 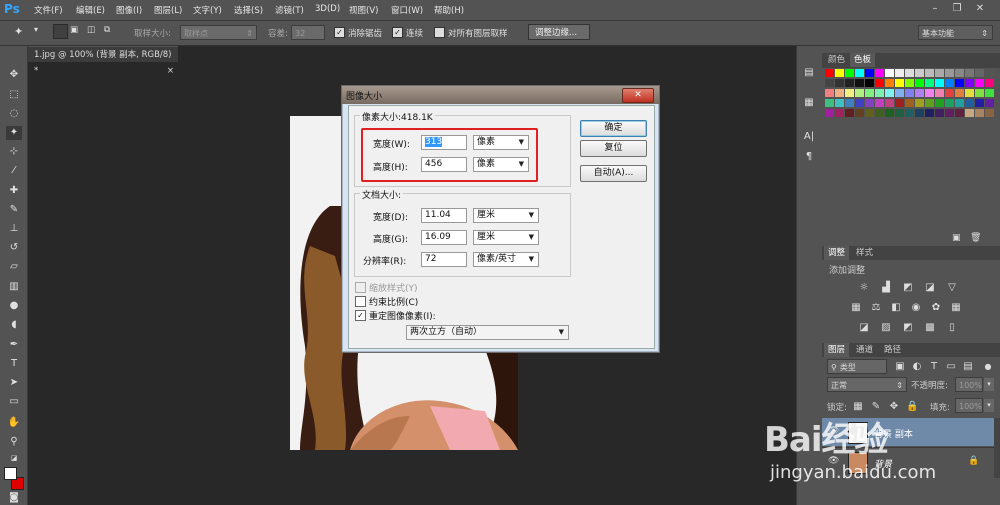 What do you see at coordinates (886, 287) in the screenshot?
I see `levels-icon: ▟` at bounding box center [886, 287].